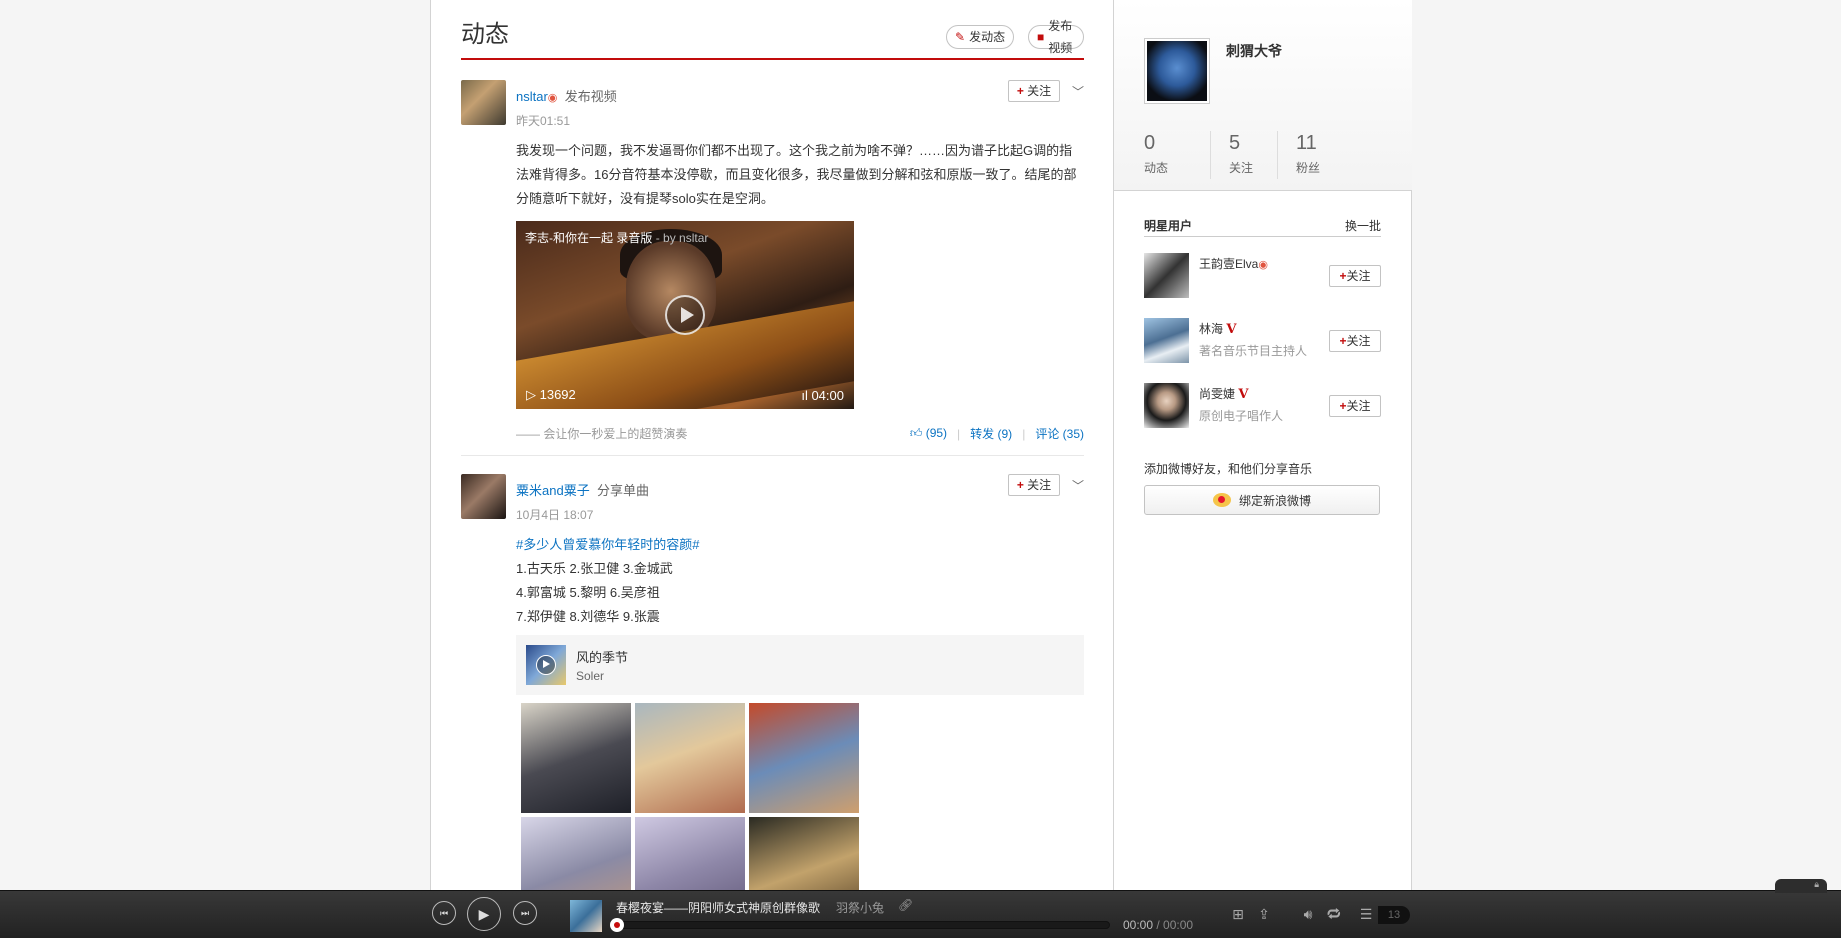 The height and width of the screenshot is (938, 1841). What do you see at coordinates (1308, 914) in the screenshot?
I see `volume-icon: 🔊︎` at bounding box center [1308, 914].